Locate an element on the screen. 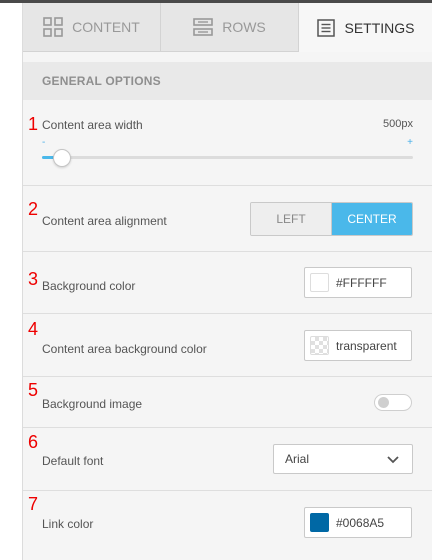 This screenshot has width=432, height=560. slider-min-label: - is located at coordinates (44, 142).